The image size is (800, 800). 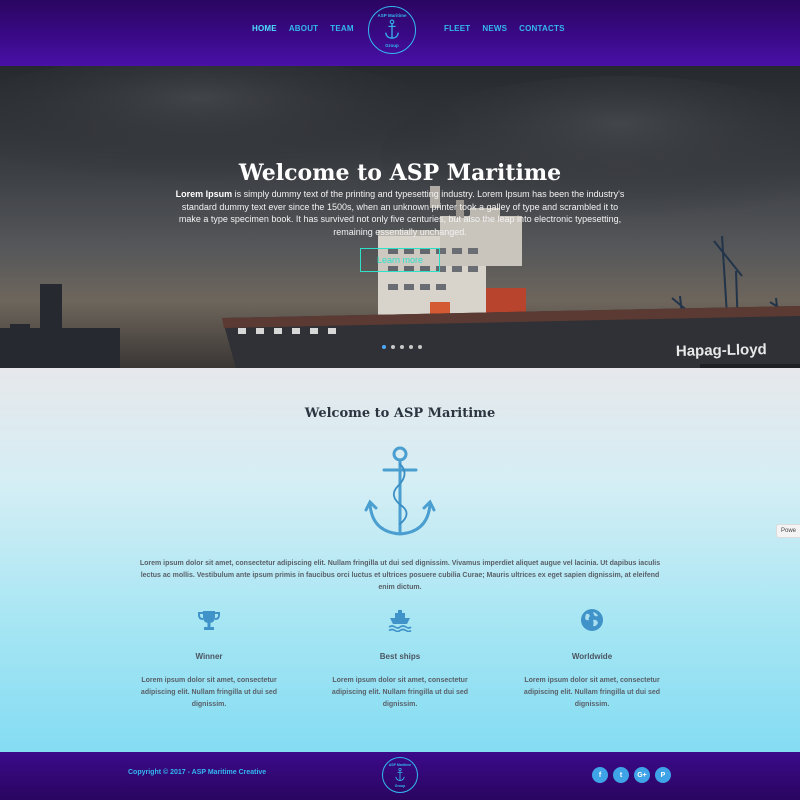 What do you see at coordinates (621, 775) in the screenshot?
I see `twitter-icon: t` at bounding box center [621, 775].